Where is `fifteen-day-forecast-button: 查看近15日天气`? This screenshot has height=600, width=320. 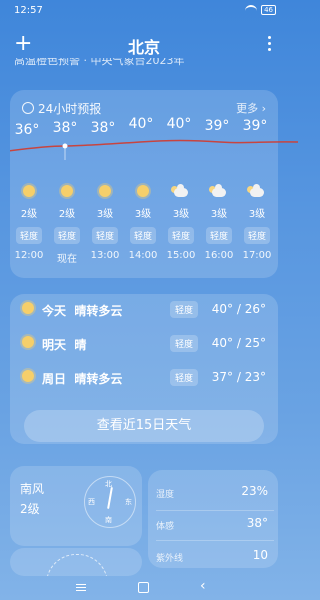 fifteen-day-forecast-button: 查看近15日天气 is located at coordinates (144, 426).